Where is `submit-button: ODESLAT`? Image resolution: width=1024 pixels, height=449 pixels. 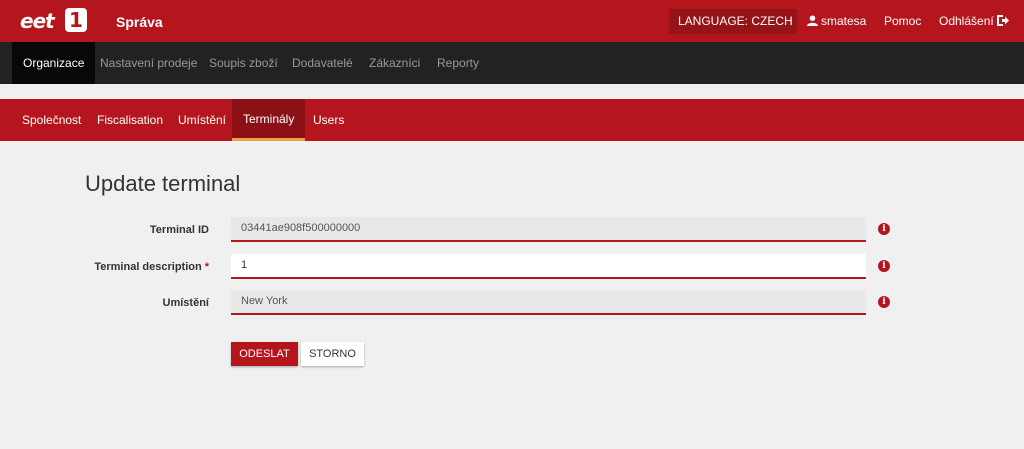 submit-button: ODESLAT is located at coordinates (264, 354).